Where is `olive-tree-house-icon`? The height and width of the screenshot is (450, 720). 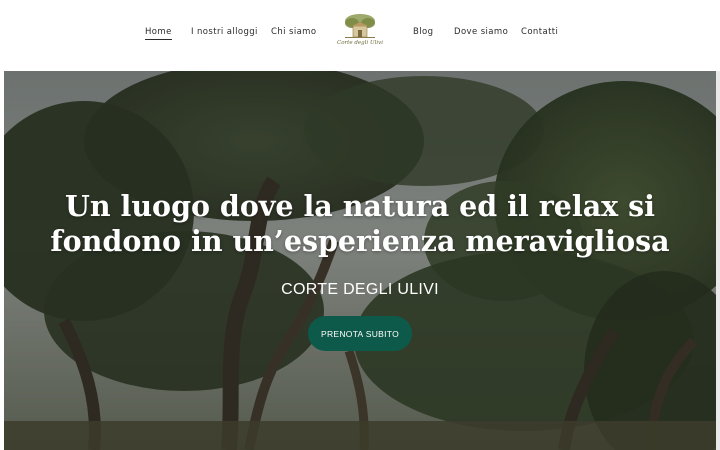 olive-tree-house-icon is located at coordinates (360, 26).